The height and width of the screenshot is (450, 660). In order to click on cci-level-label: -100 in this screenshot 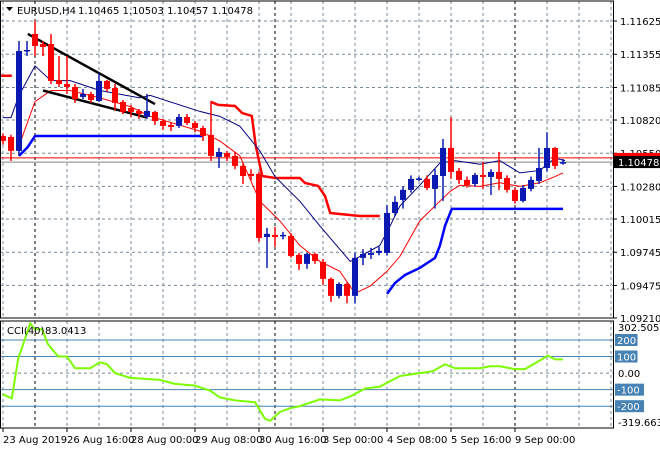, I will do `click(628, 391)`.